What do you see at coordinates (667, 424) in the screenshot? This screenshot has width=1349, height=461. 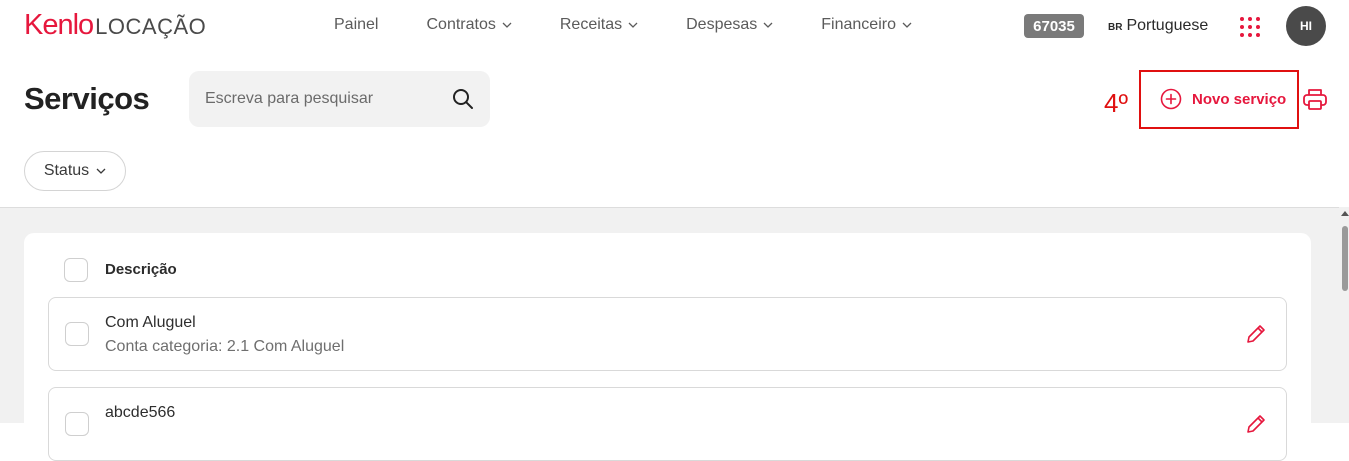 I see `table-row: abcde566` at bounding box center [667, 424].